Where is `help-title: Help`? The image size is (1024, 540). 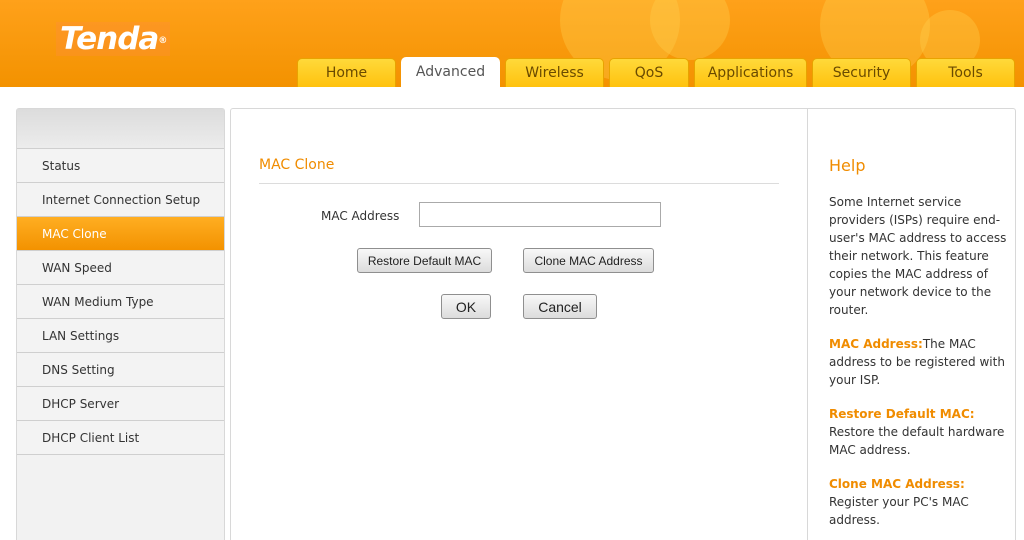 help-title: Help is located at coordinates (847, 165).